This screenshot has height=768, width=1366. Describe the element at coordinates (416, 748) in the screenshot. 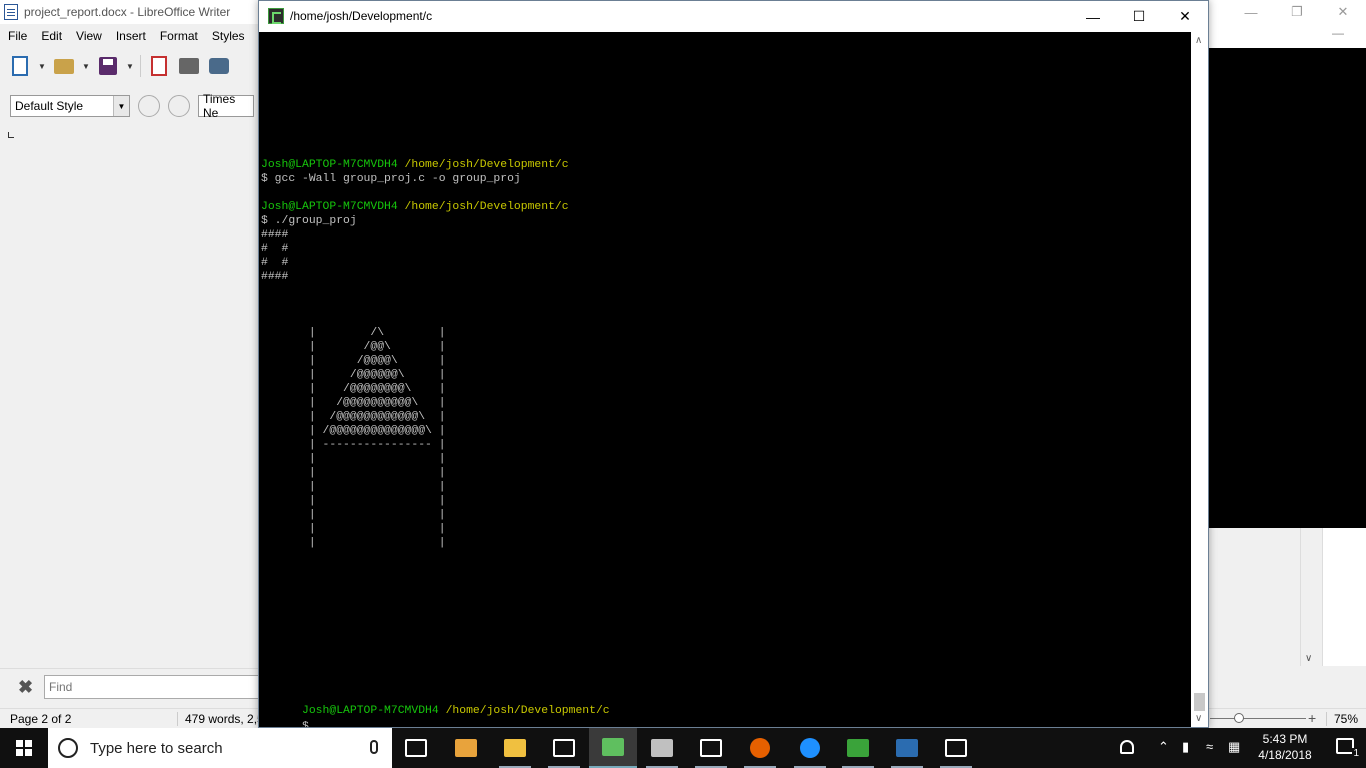

I see `taskbar-app-task-view` at that location.